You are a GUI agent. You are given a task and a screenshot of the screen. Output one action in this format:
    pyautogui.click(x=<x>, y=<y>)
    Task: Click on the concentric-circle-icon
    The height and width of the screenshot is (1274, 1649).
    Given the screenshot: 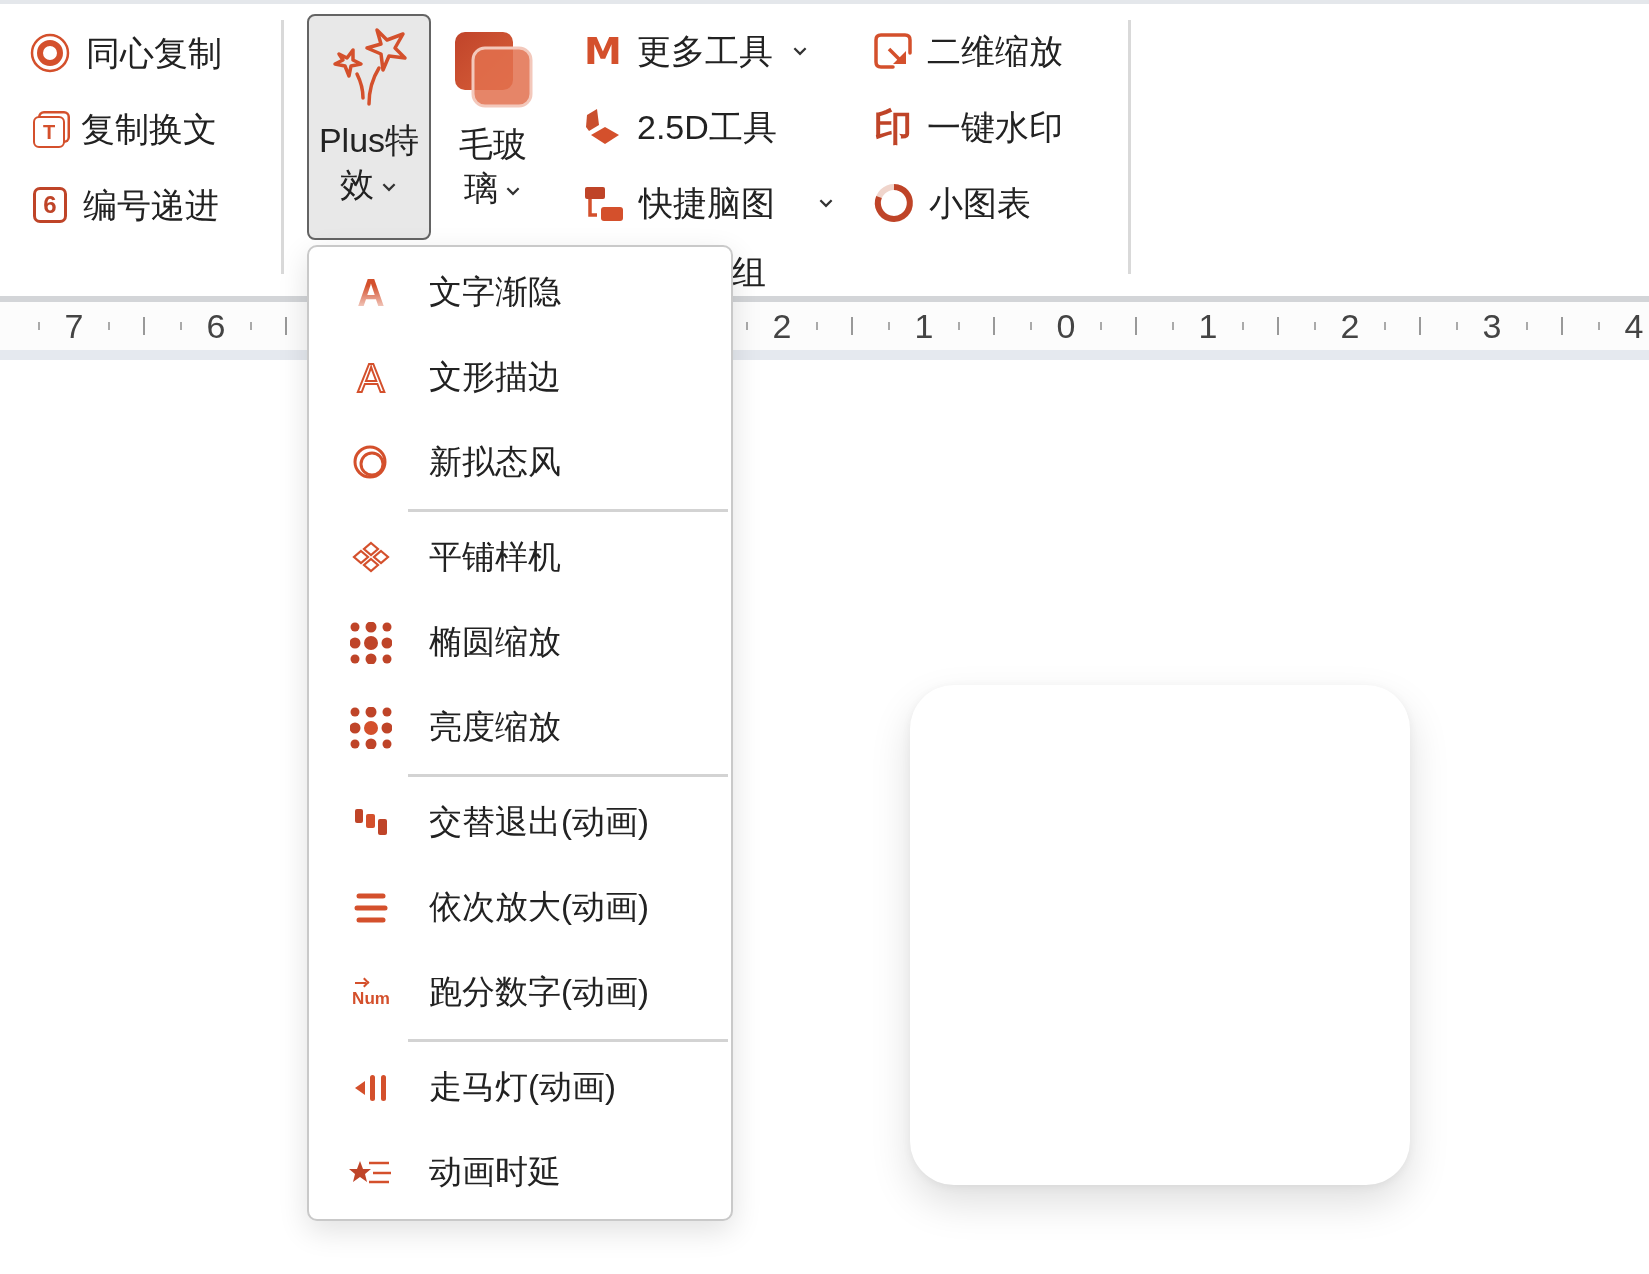 What is the action you would take?
    pyautogui.click(x=50, y=53)
    